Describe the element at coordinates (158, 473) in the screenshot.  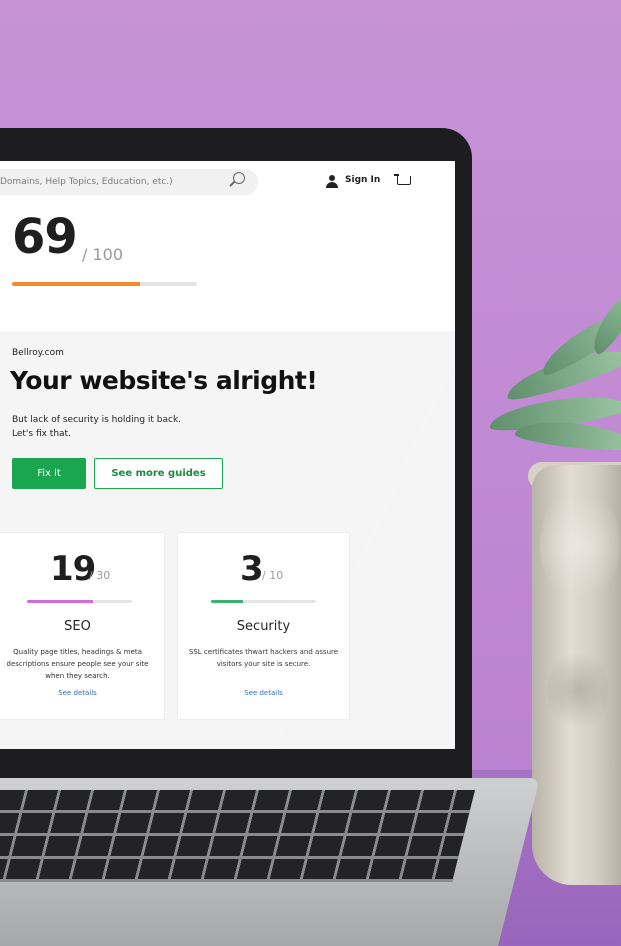
I see `see-more-guides-button: See more guides` at that location.